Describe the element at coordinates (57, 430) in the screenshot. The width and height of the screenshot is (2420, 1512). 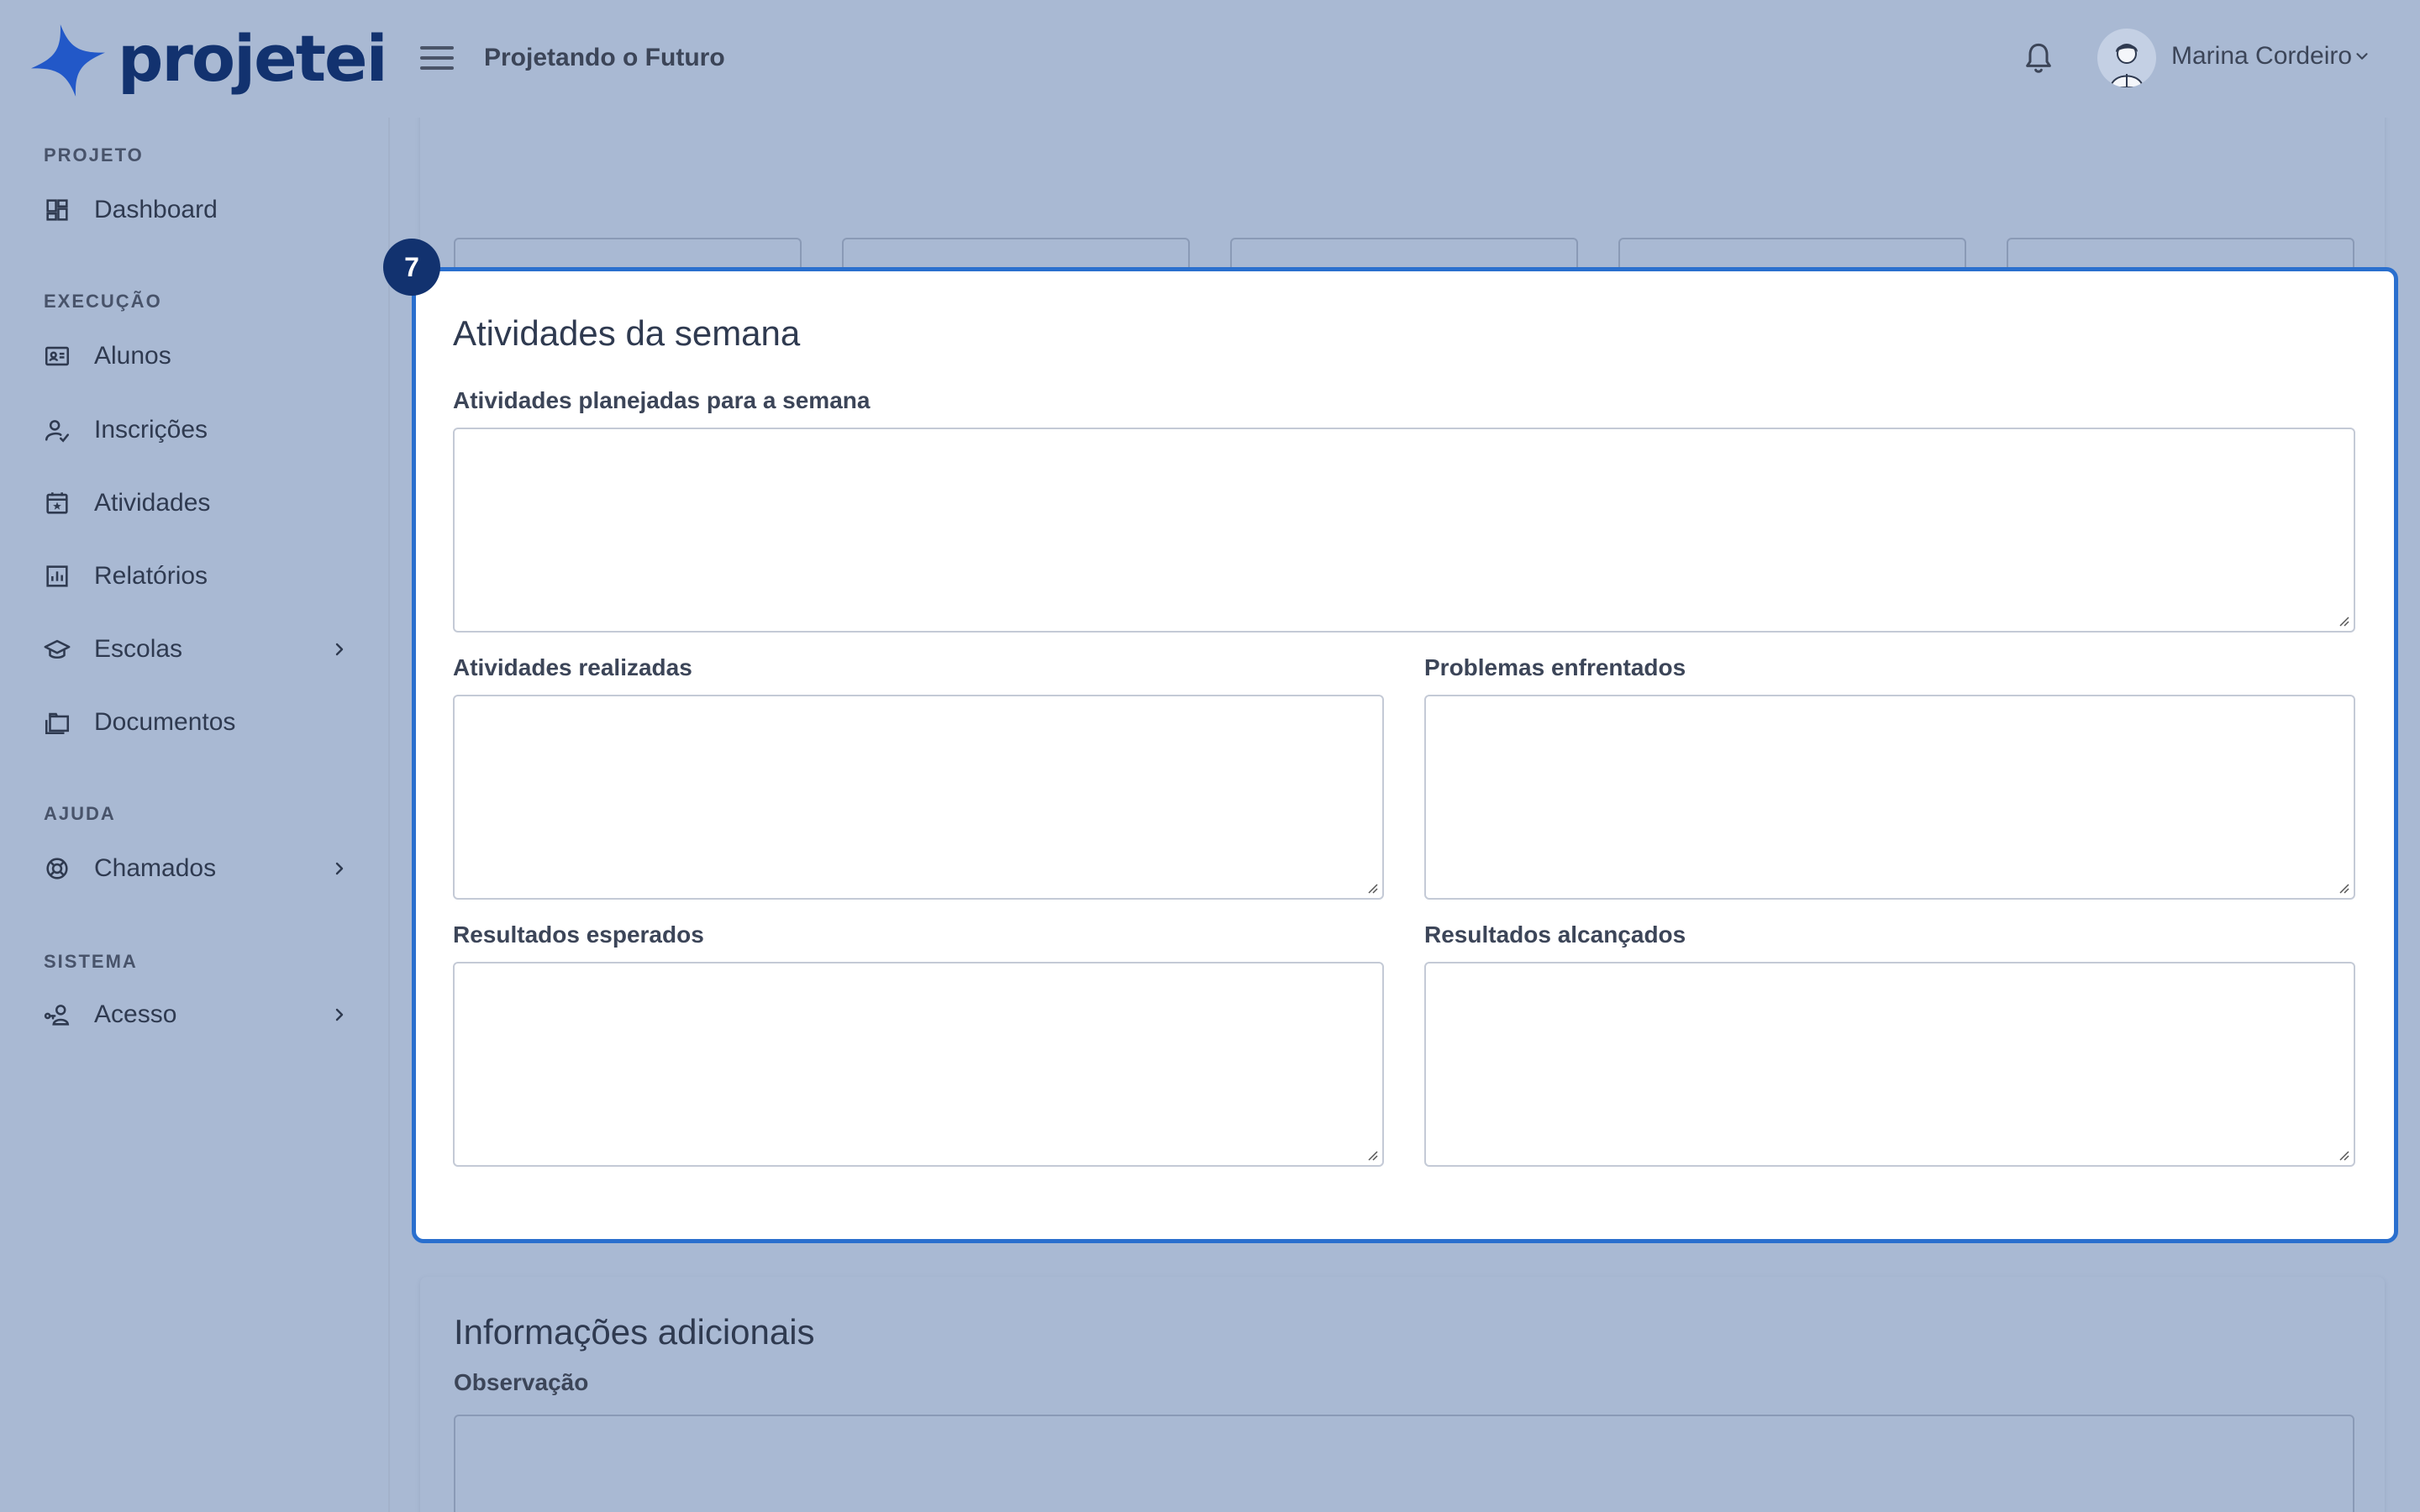
I see `user-check-icon` at that location.